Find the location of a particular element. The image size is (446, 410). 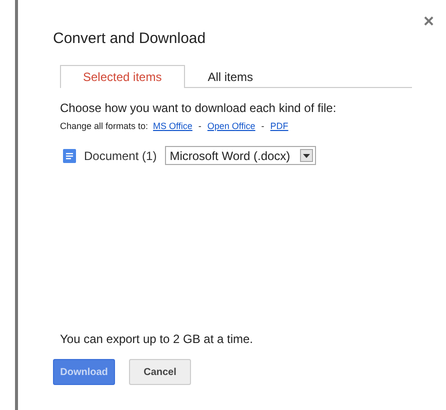

dropdown-arrow-icon is located at coordinates (306, 156).